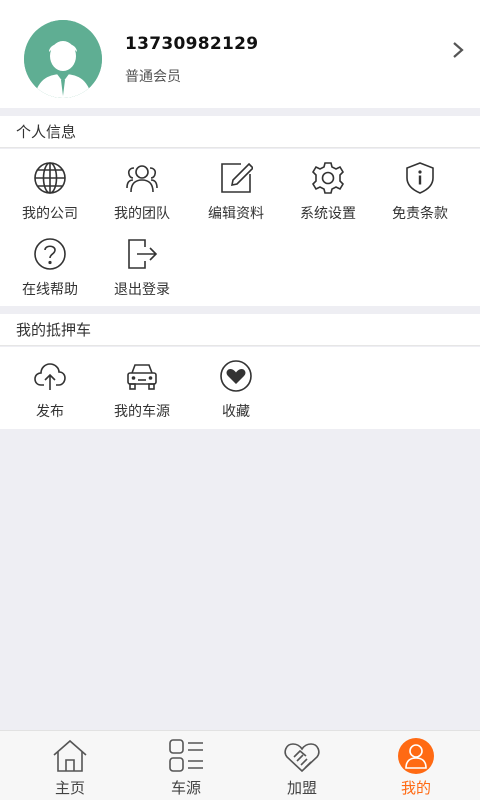 The height and width of the screenshot is (800, 480). Describe the element at coordinates (185, 788) in the screenshot. I see `tab-label: 车源` at that location.